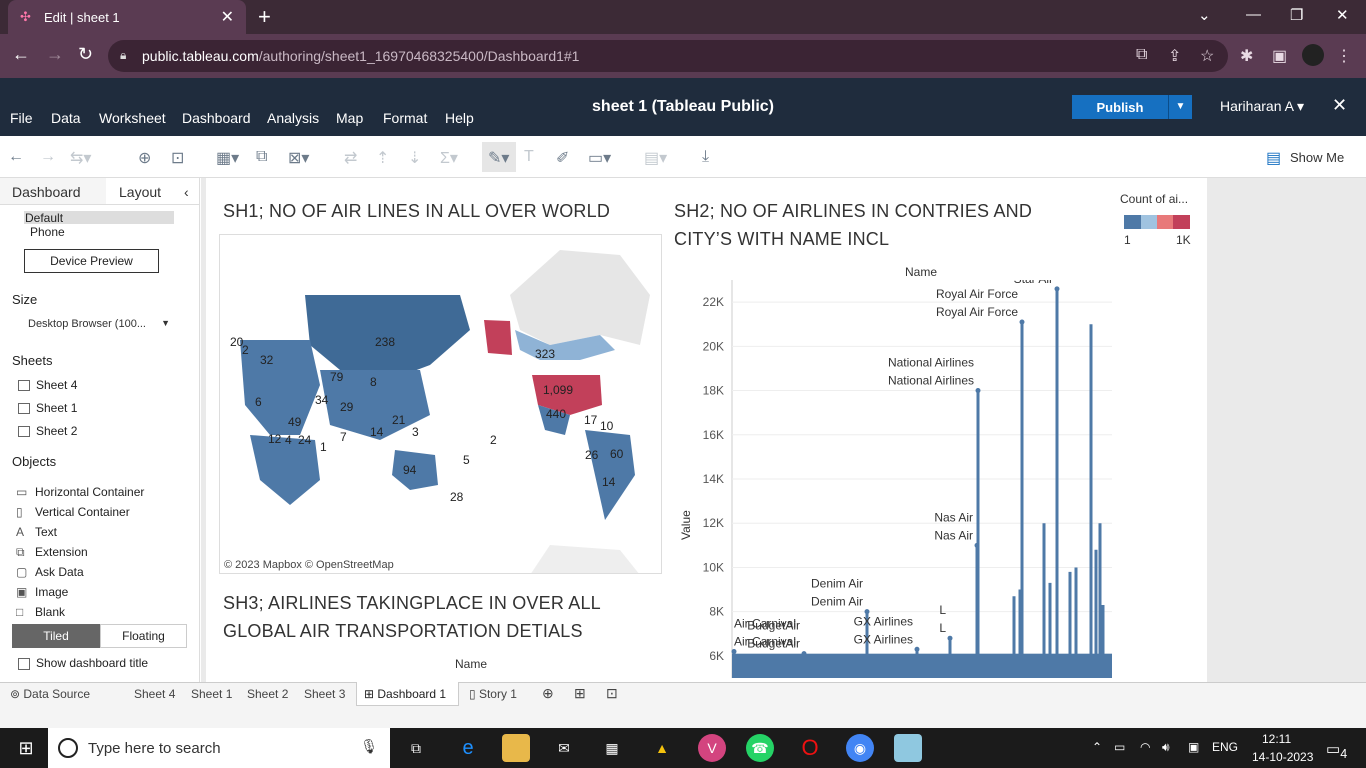 The height and width of the screenshot is (768, 1366). Describe the element at coordinates (580, 693) in the screenshot. I see `new-dashboard-icon: ⊞` at that location.